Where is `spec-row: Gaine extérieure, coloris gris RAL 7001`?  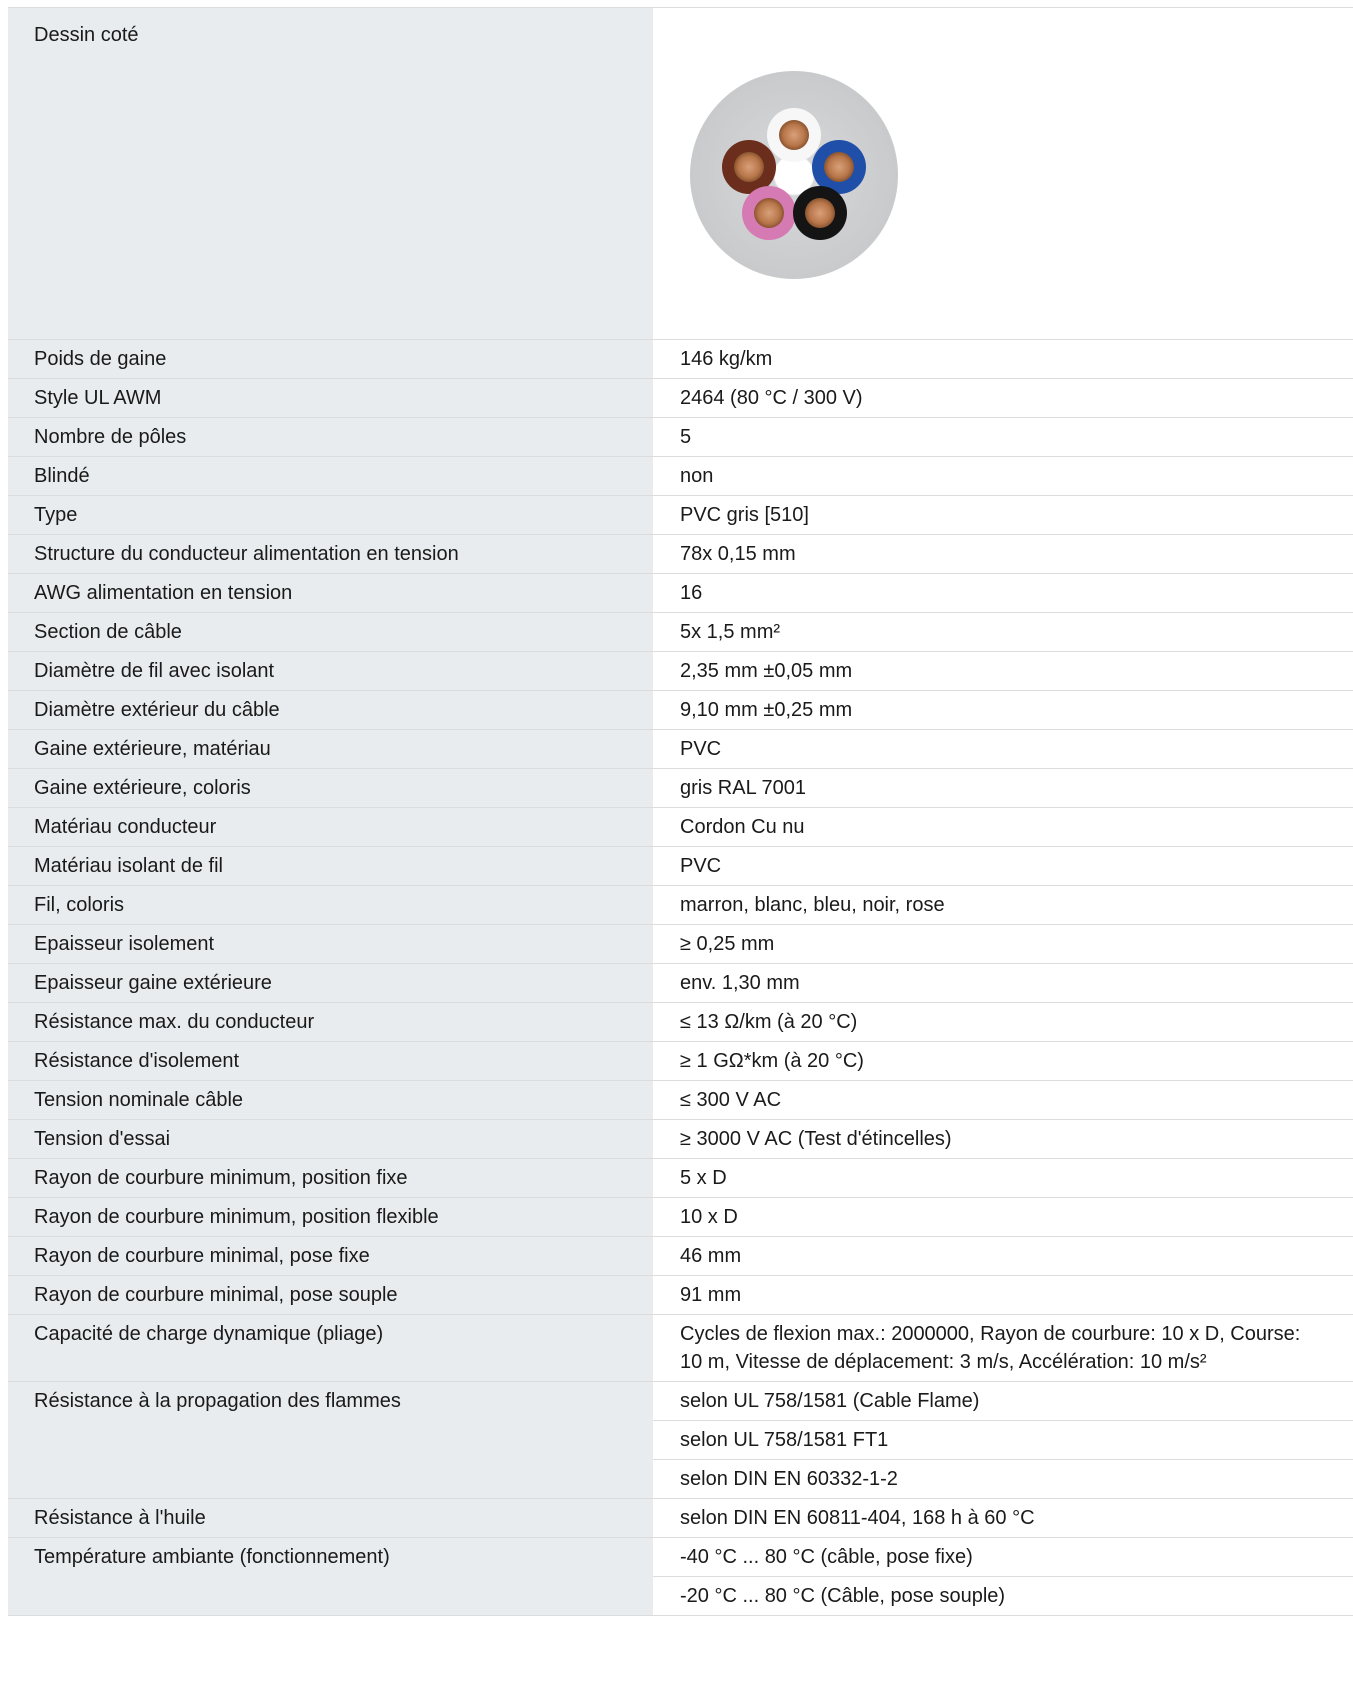 spec-row: Gaine extérieure, coloris gris RAL 7001 is located at coordinates (680, 788).